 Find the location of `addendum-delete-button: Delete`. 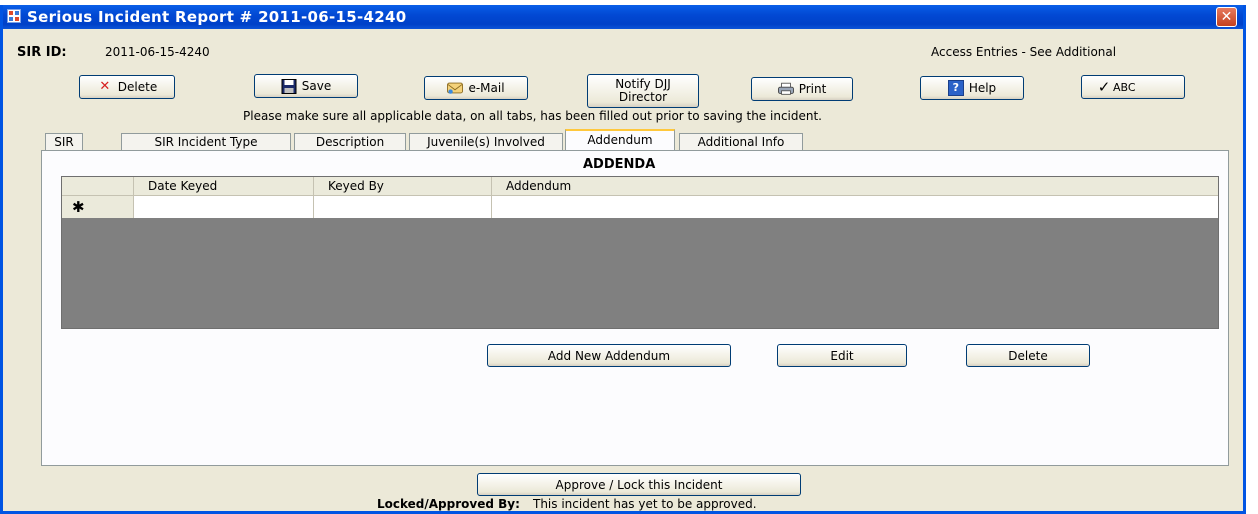

addendum-delete-button: Delete is located at coordinates (1028, 355).